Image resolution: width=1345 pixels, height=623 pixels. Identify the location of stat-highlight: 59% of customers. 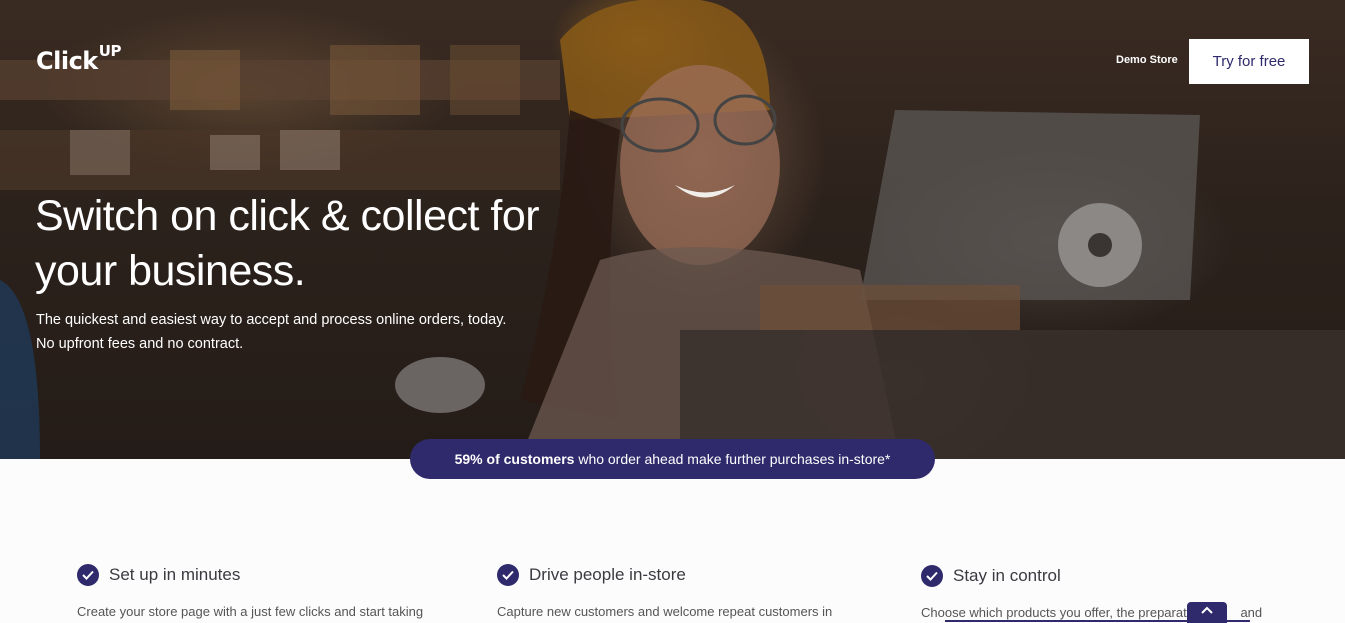
(514, 459).